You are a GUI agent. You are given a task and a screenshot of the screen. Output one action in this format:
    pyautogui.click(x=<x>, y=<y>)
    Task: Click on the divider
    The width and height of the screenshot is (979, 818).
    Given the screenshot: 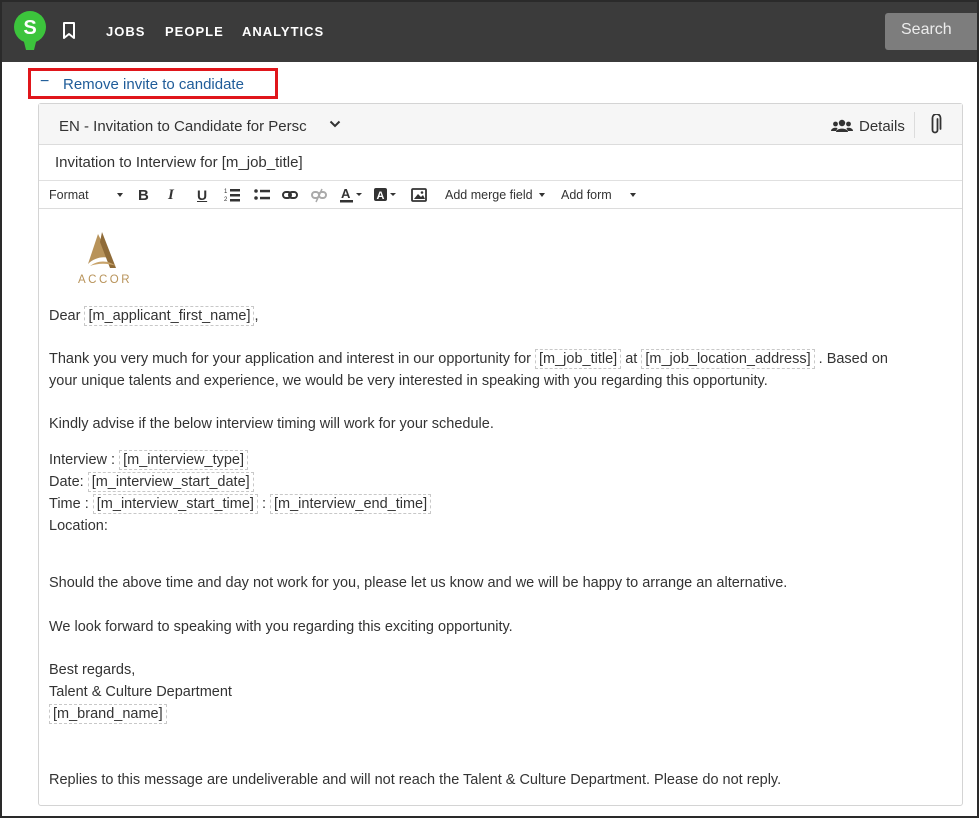 What is the action you would take?
    pyautogui.click(x=914, y=125)
    